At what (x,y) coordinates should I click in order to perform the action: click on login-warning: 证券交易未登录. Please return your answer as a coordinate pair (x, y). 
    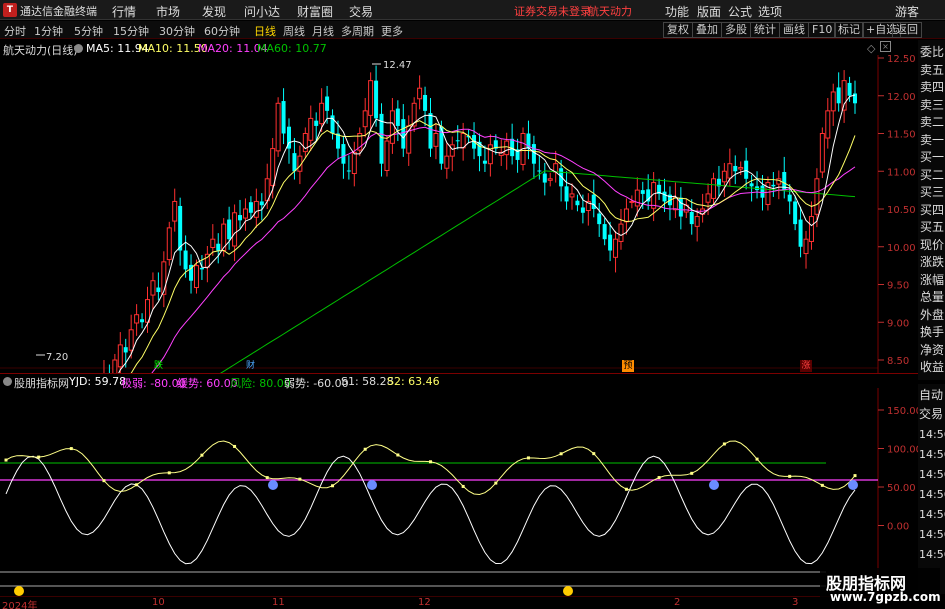
    Looking at the image, I should click on (552, 11).